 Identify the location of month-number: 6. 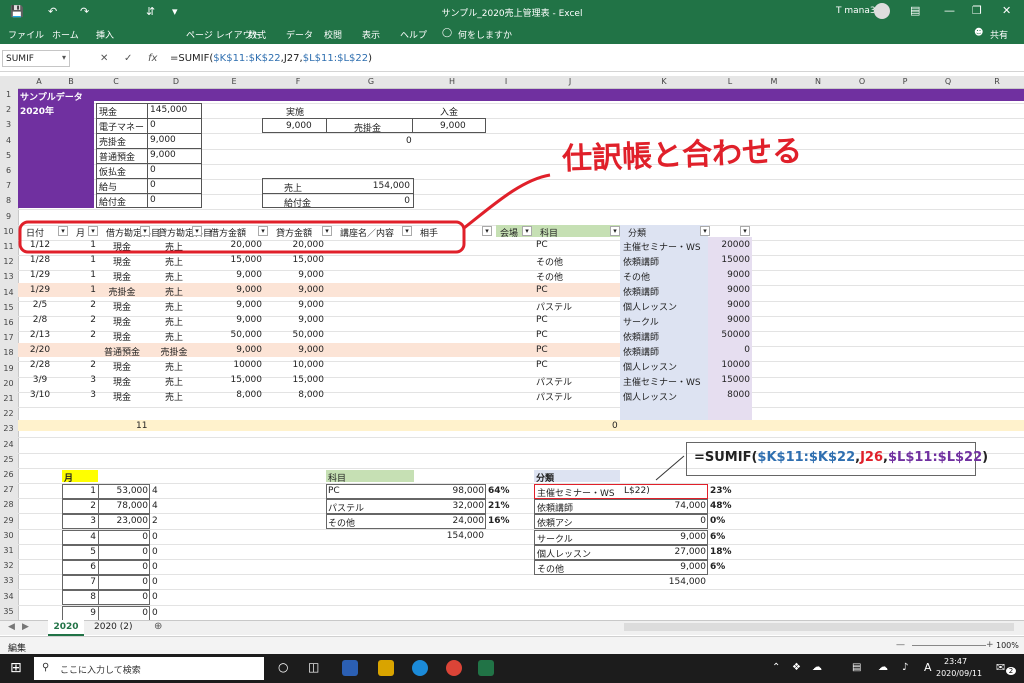
(79, 567).